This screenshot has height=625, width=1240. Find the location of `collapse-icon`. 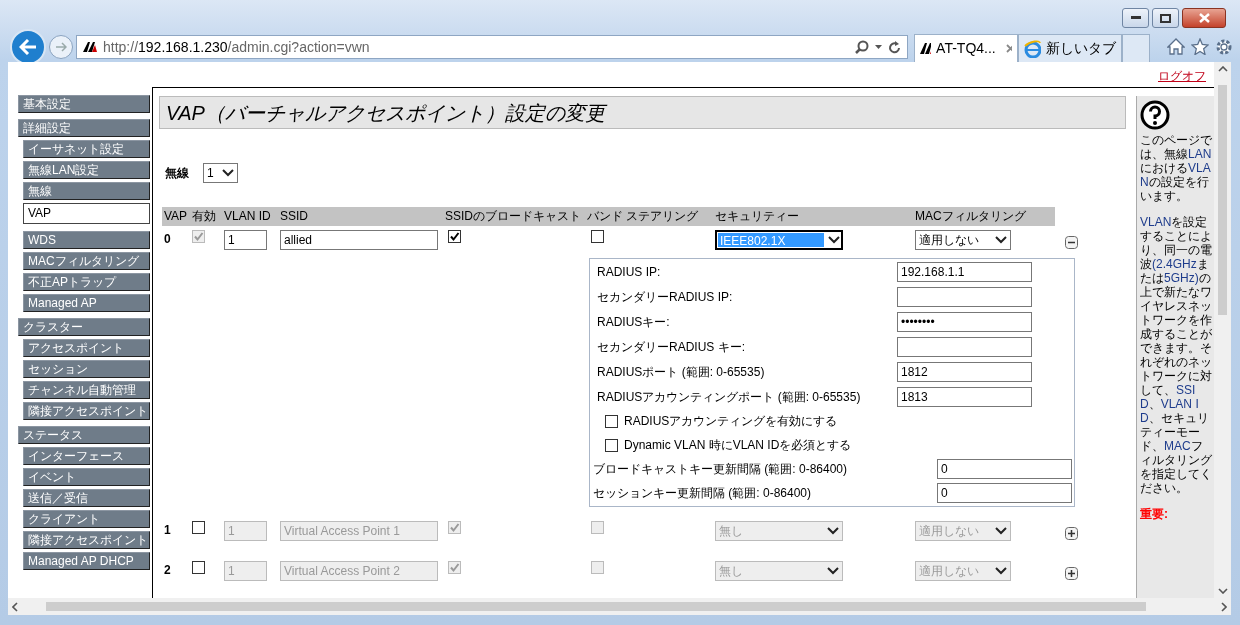

collapse-icon is located at coordinates (1071, 243).